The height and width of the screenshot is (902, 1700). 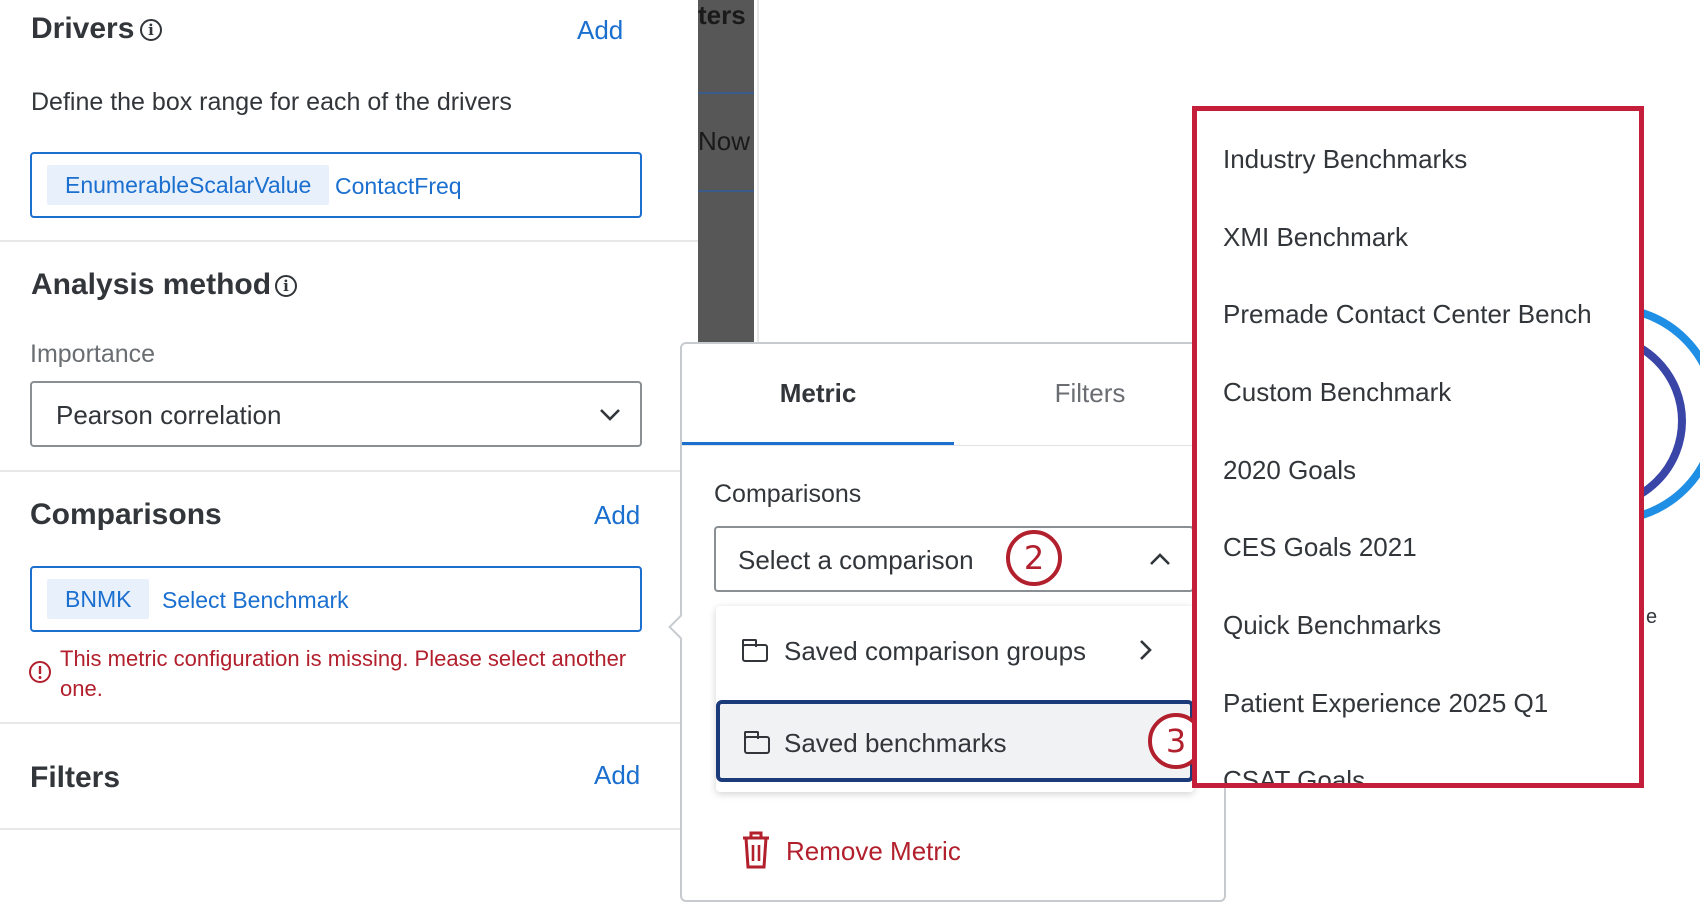 I want to click on tab-divider, so click(x=954, y=445).